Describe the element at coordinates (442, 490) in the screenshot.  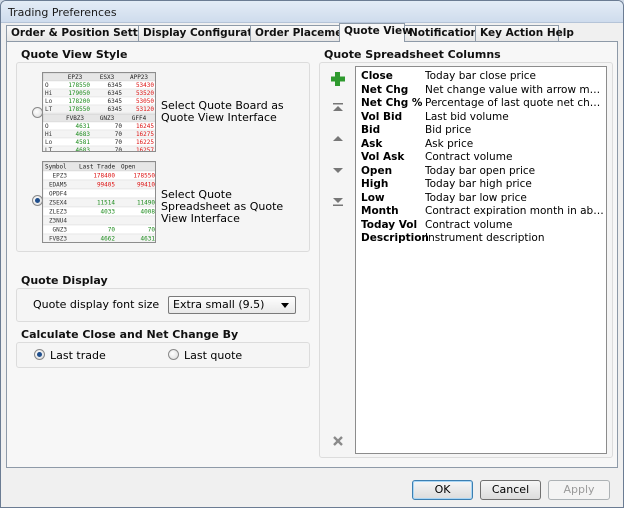
I see `ok-button: OK` at that location.